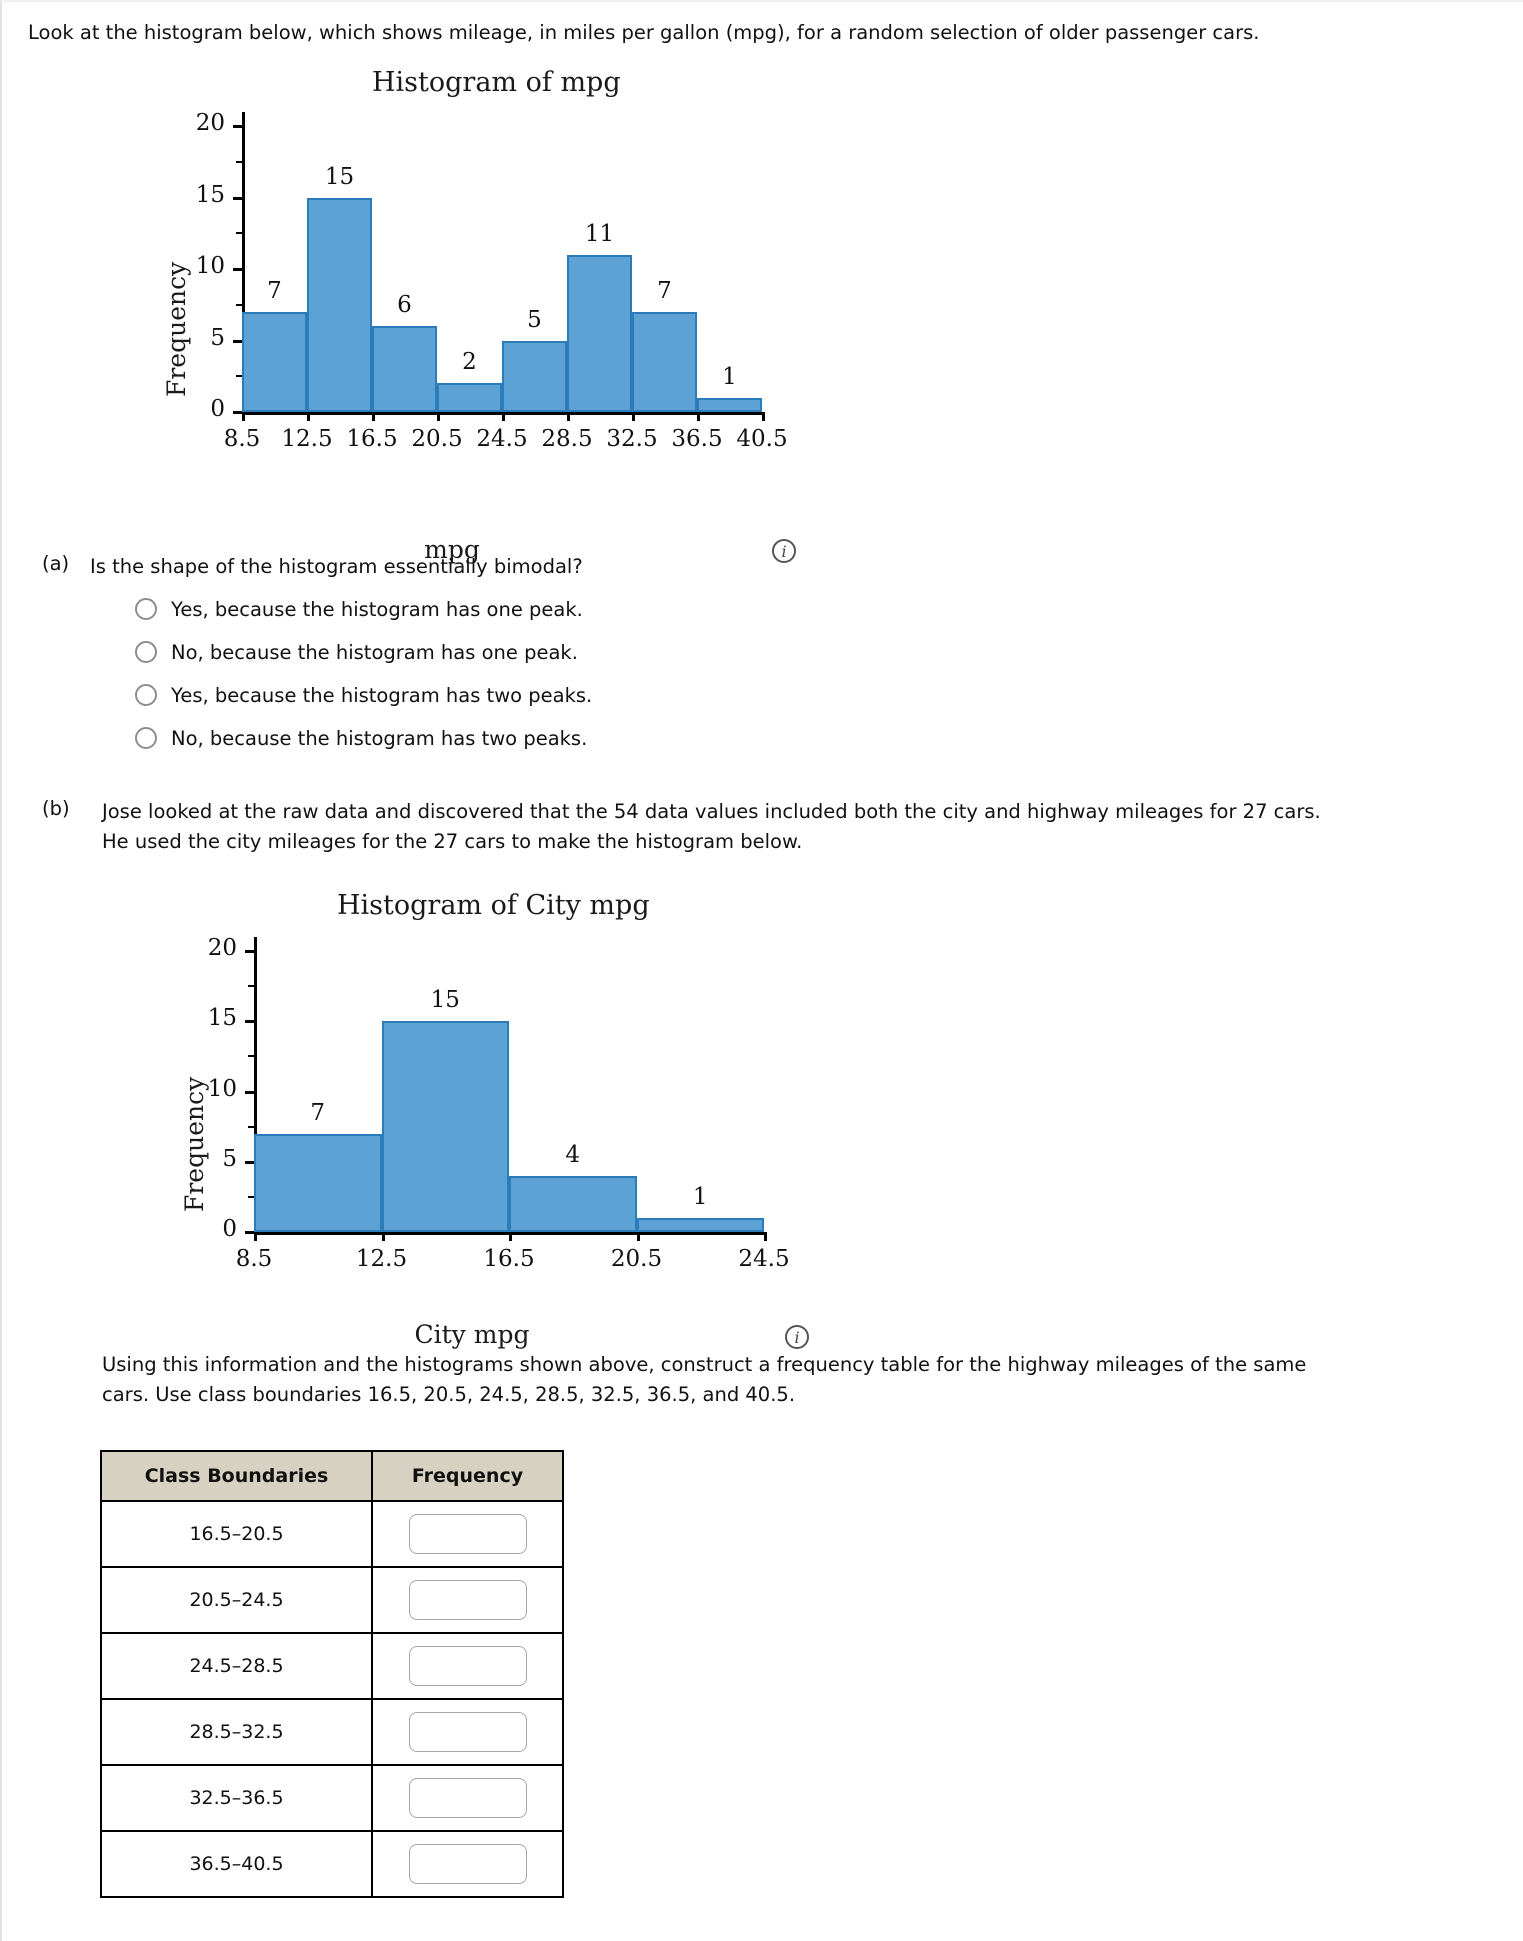 The image size is (1523, 1941). What do you see at coordinates (229, 1229) in the screenshot?
I see `y-tick-label: 0` at bounding box center [229, 1229].